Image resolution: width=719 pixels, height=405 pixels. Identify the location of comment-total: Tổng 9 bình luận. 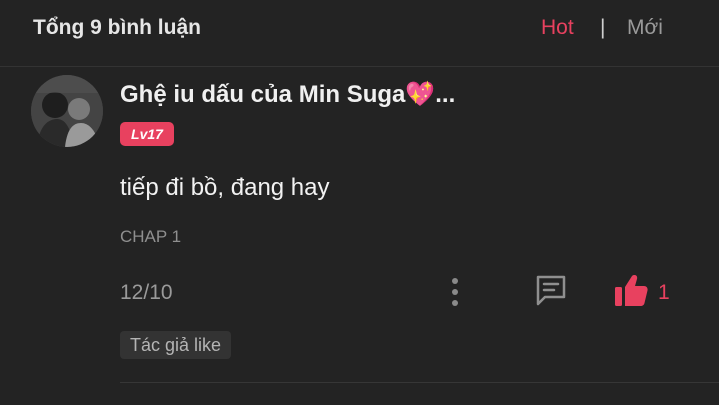
(117, 27).